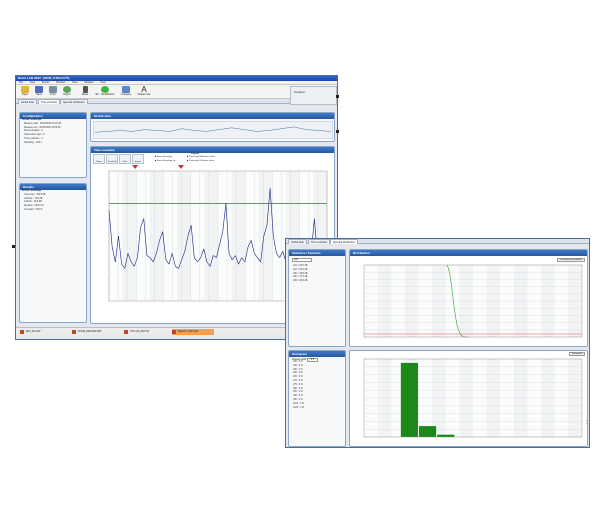 This screenshot has width=600, height=525. I want to click on results-row: Overload : 0.00 %, so click(33, 209).